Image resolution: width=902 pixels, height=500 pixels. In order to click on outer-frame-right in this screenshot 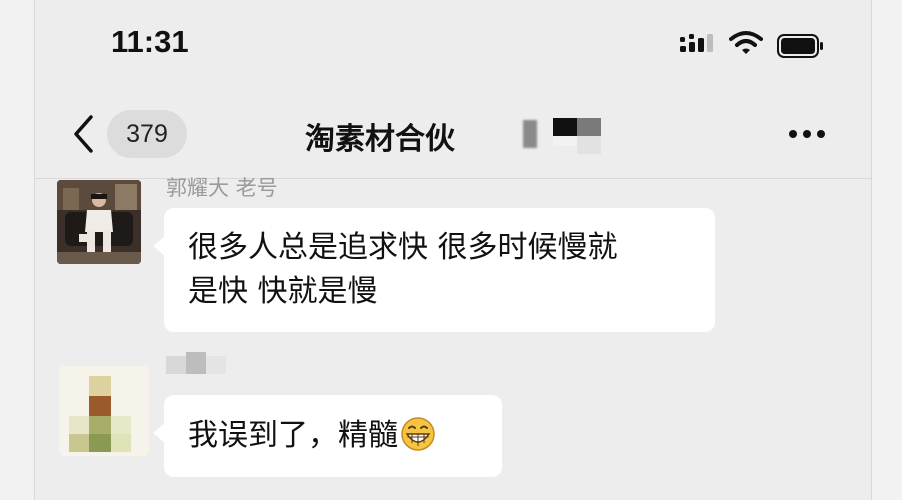, I will do `click(886, 250)`.